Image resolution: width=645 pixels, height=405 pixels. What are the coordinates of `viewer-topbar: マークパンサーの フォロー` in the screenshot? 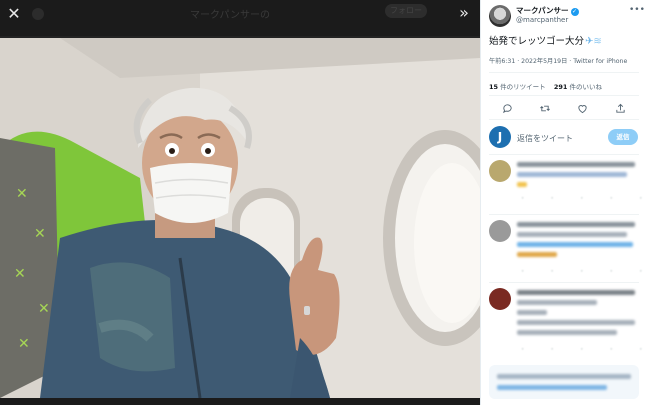 It's located at (240, 18).